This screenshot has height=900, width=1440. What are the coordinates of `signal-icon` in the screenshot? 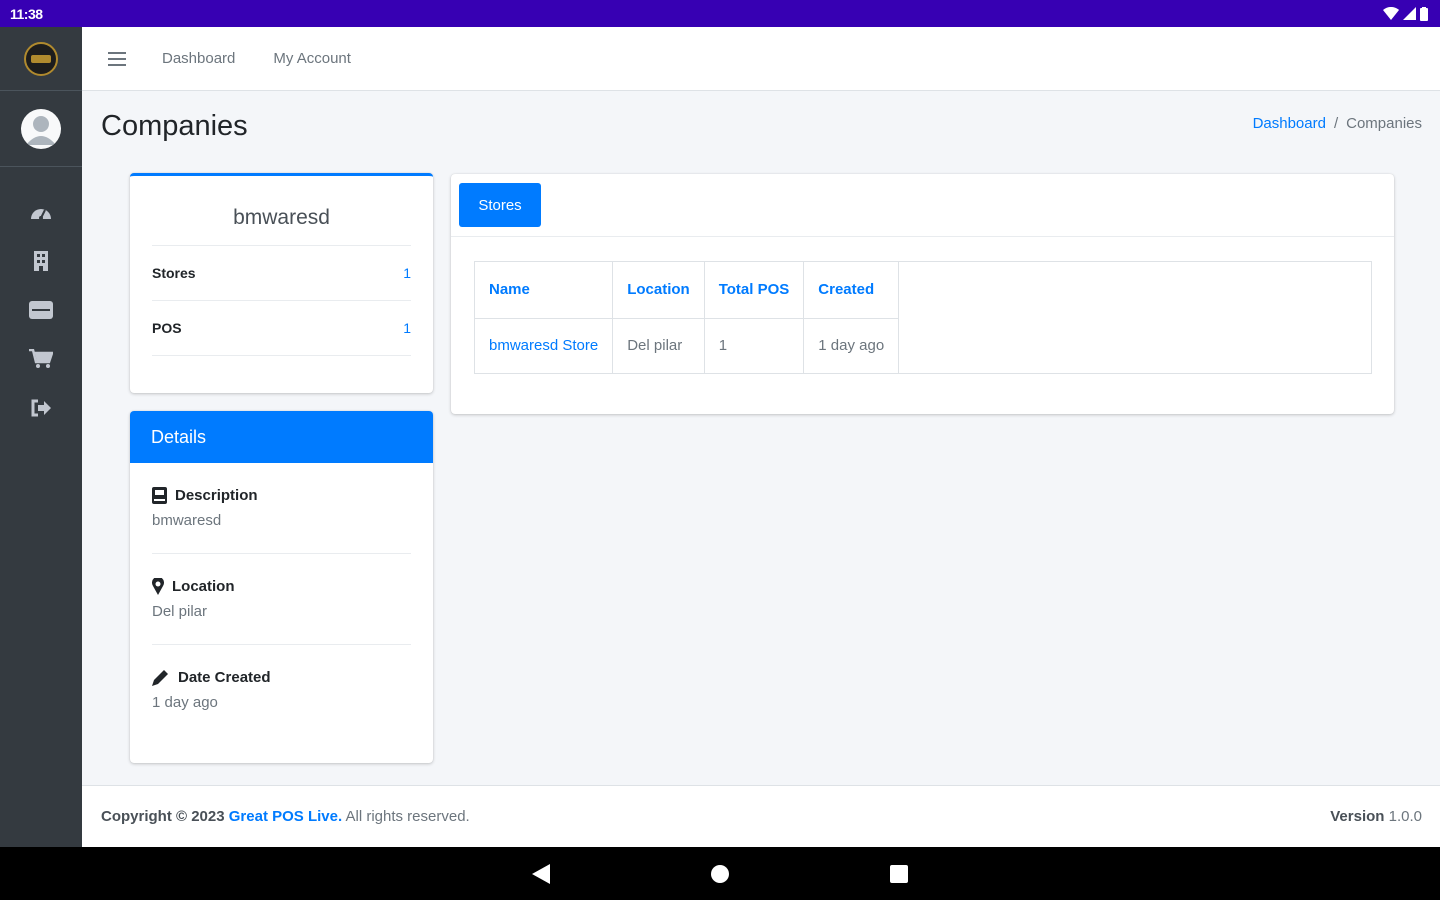 It's located at (1409, 13).